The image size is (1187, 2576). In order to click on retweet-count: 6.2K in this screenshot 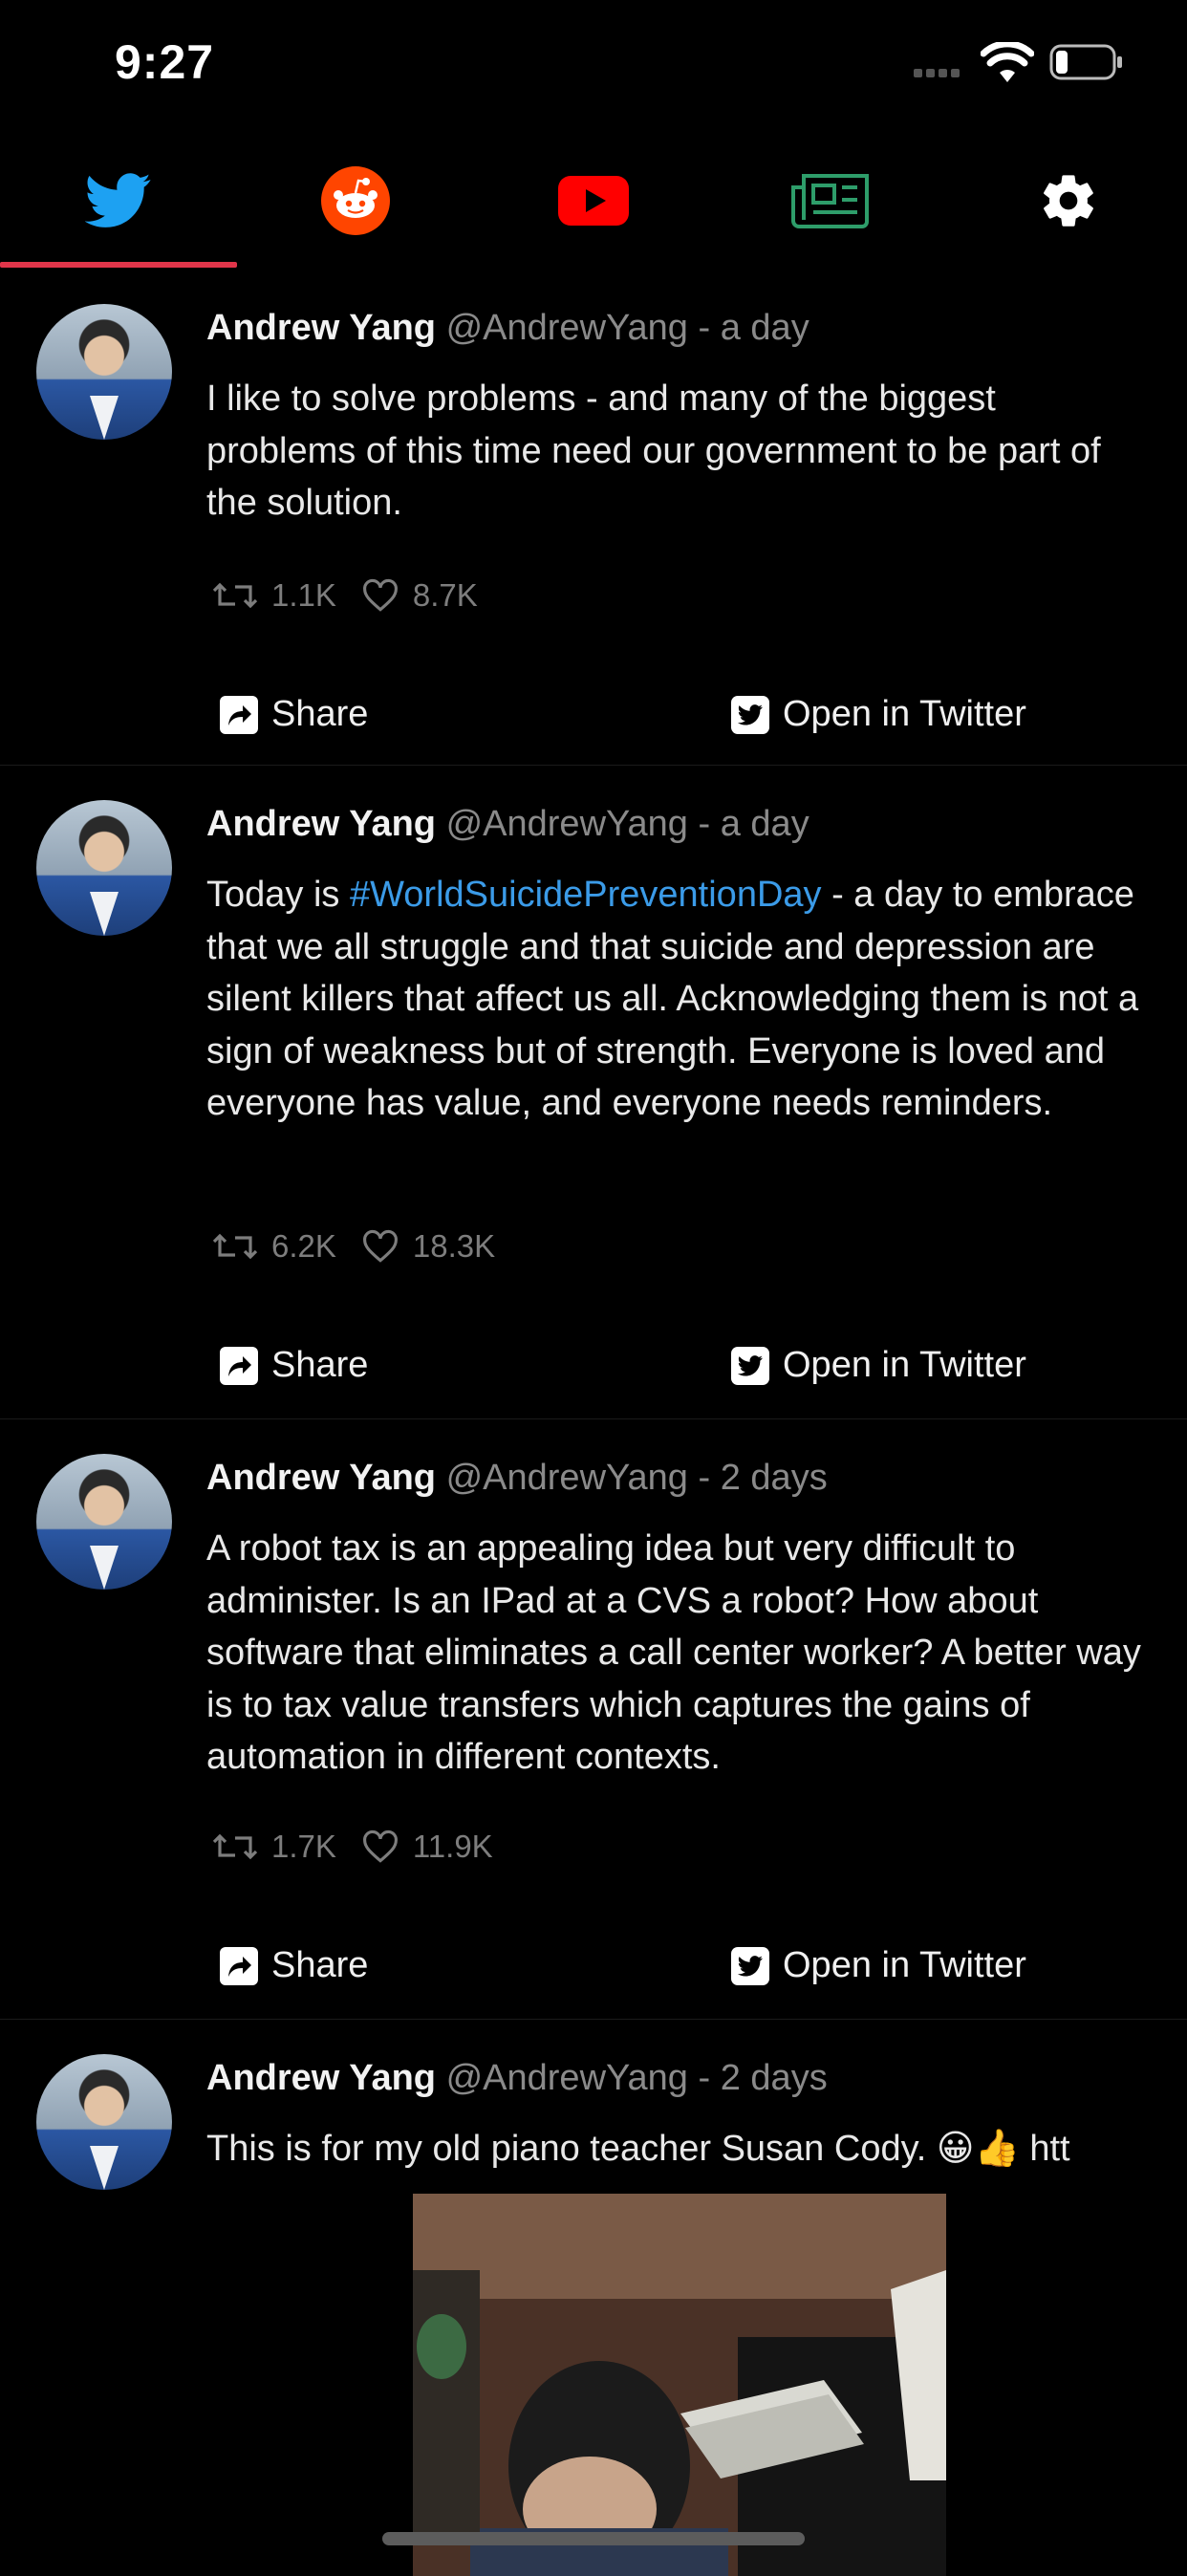, I will do `click(274, 1246)`.